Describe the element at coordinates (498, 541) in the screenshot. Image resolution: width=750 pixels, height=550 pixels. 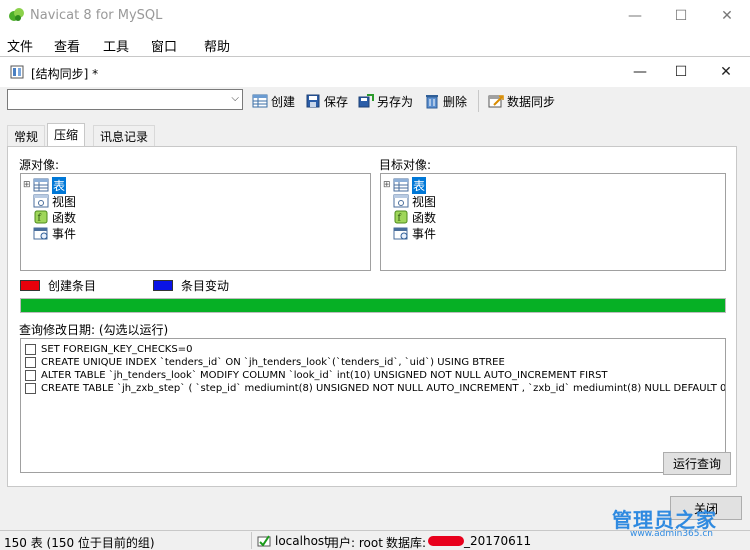
I see `status-database-name: _20170611` at that location.